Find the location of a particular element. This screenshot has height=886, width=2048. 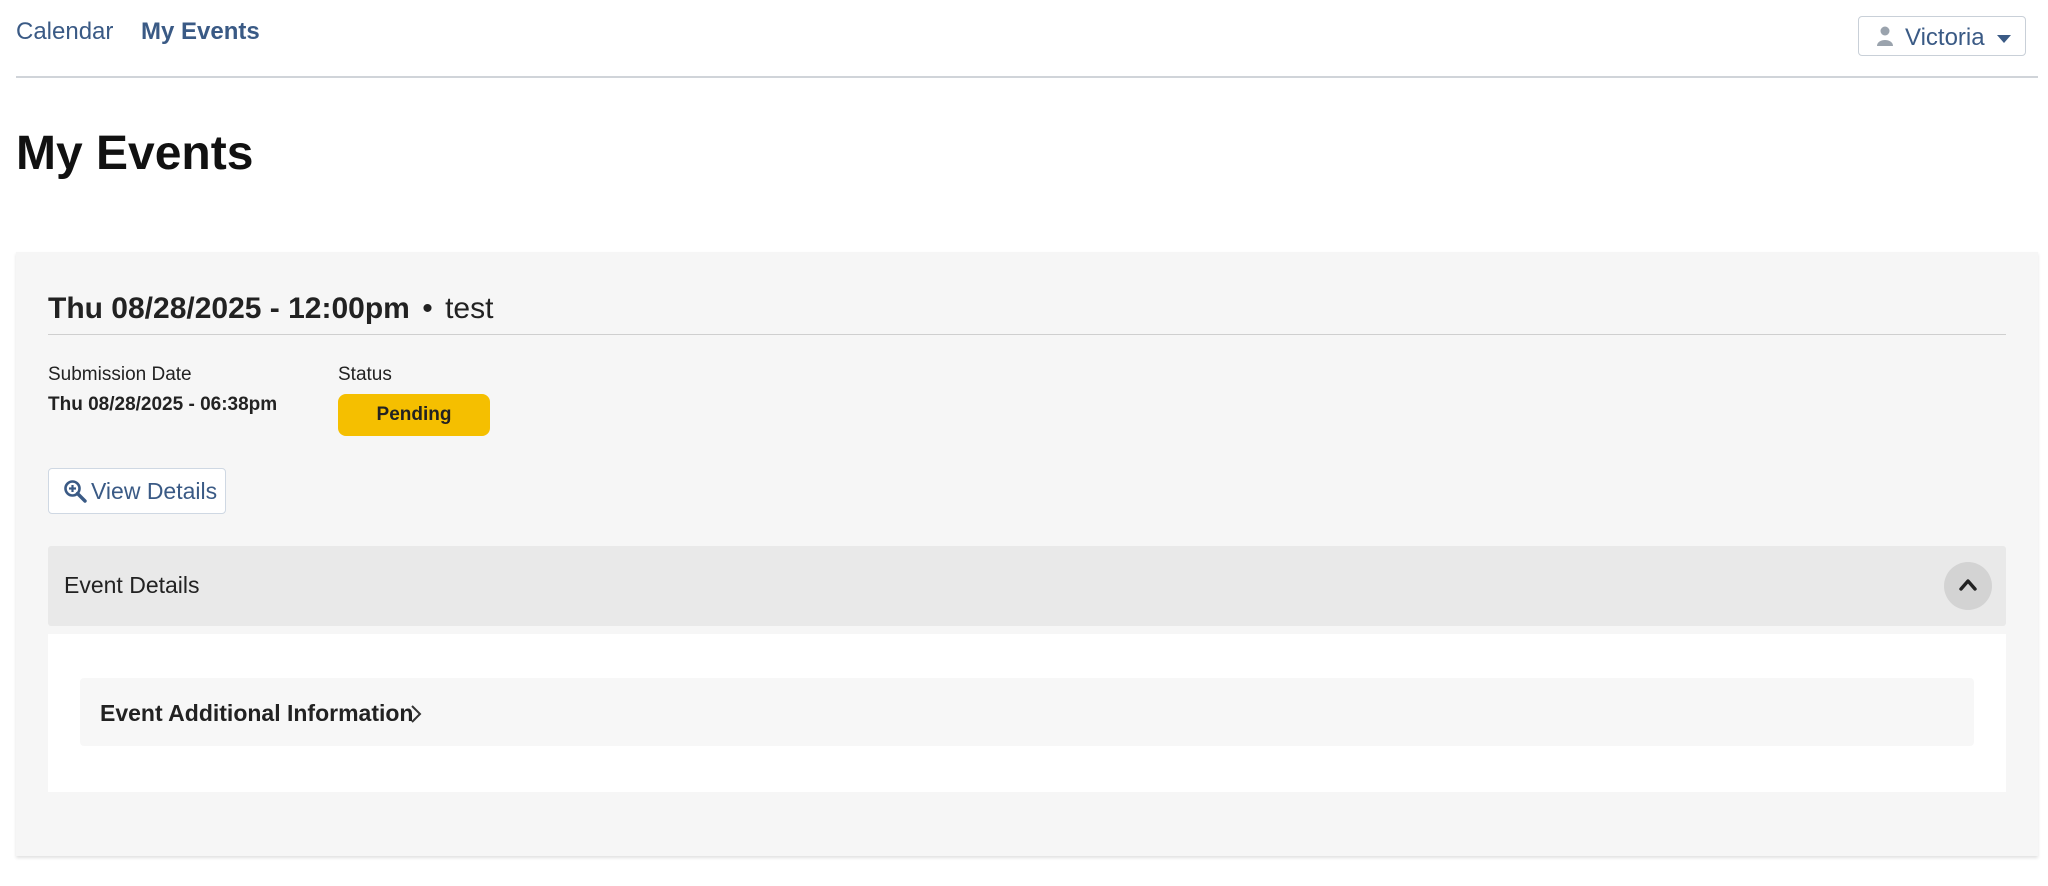

chevron-up-icon is located at coordinates (1968, 585).